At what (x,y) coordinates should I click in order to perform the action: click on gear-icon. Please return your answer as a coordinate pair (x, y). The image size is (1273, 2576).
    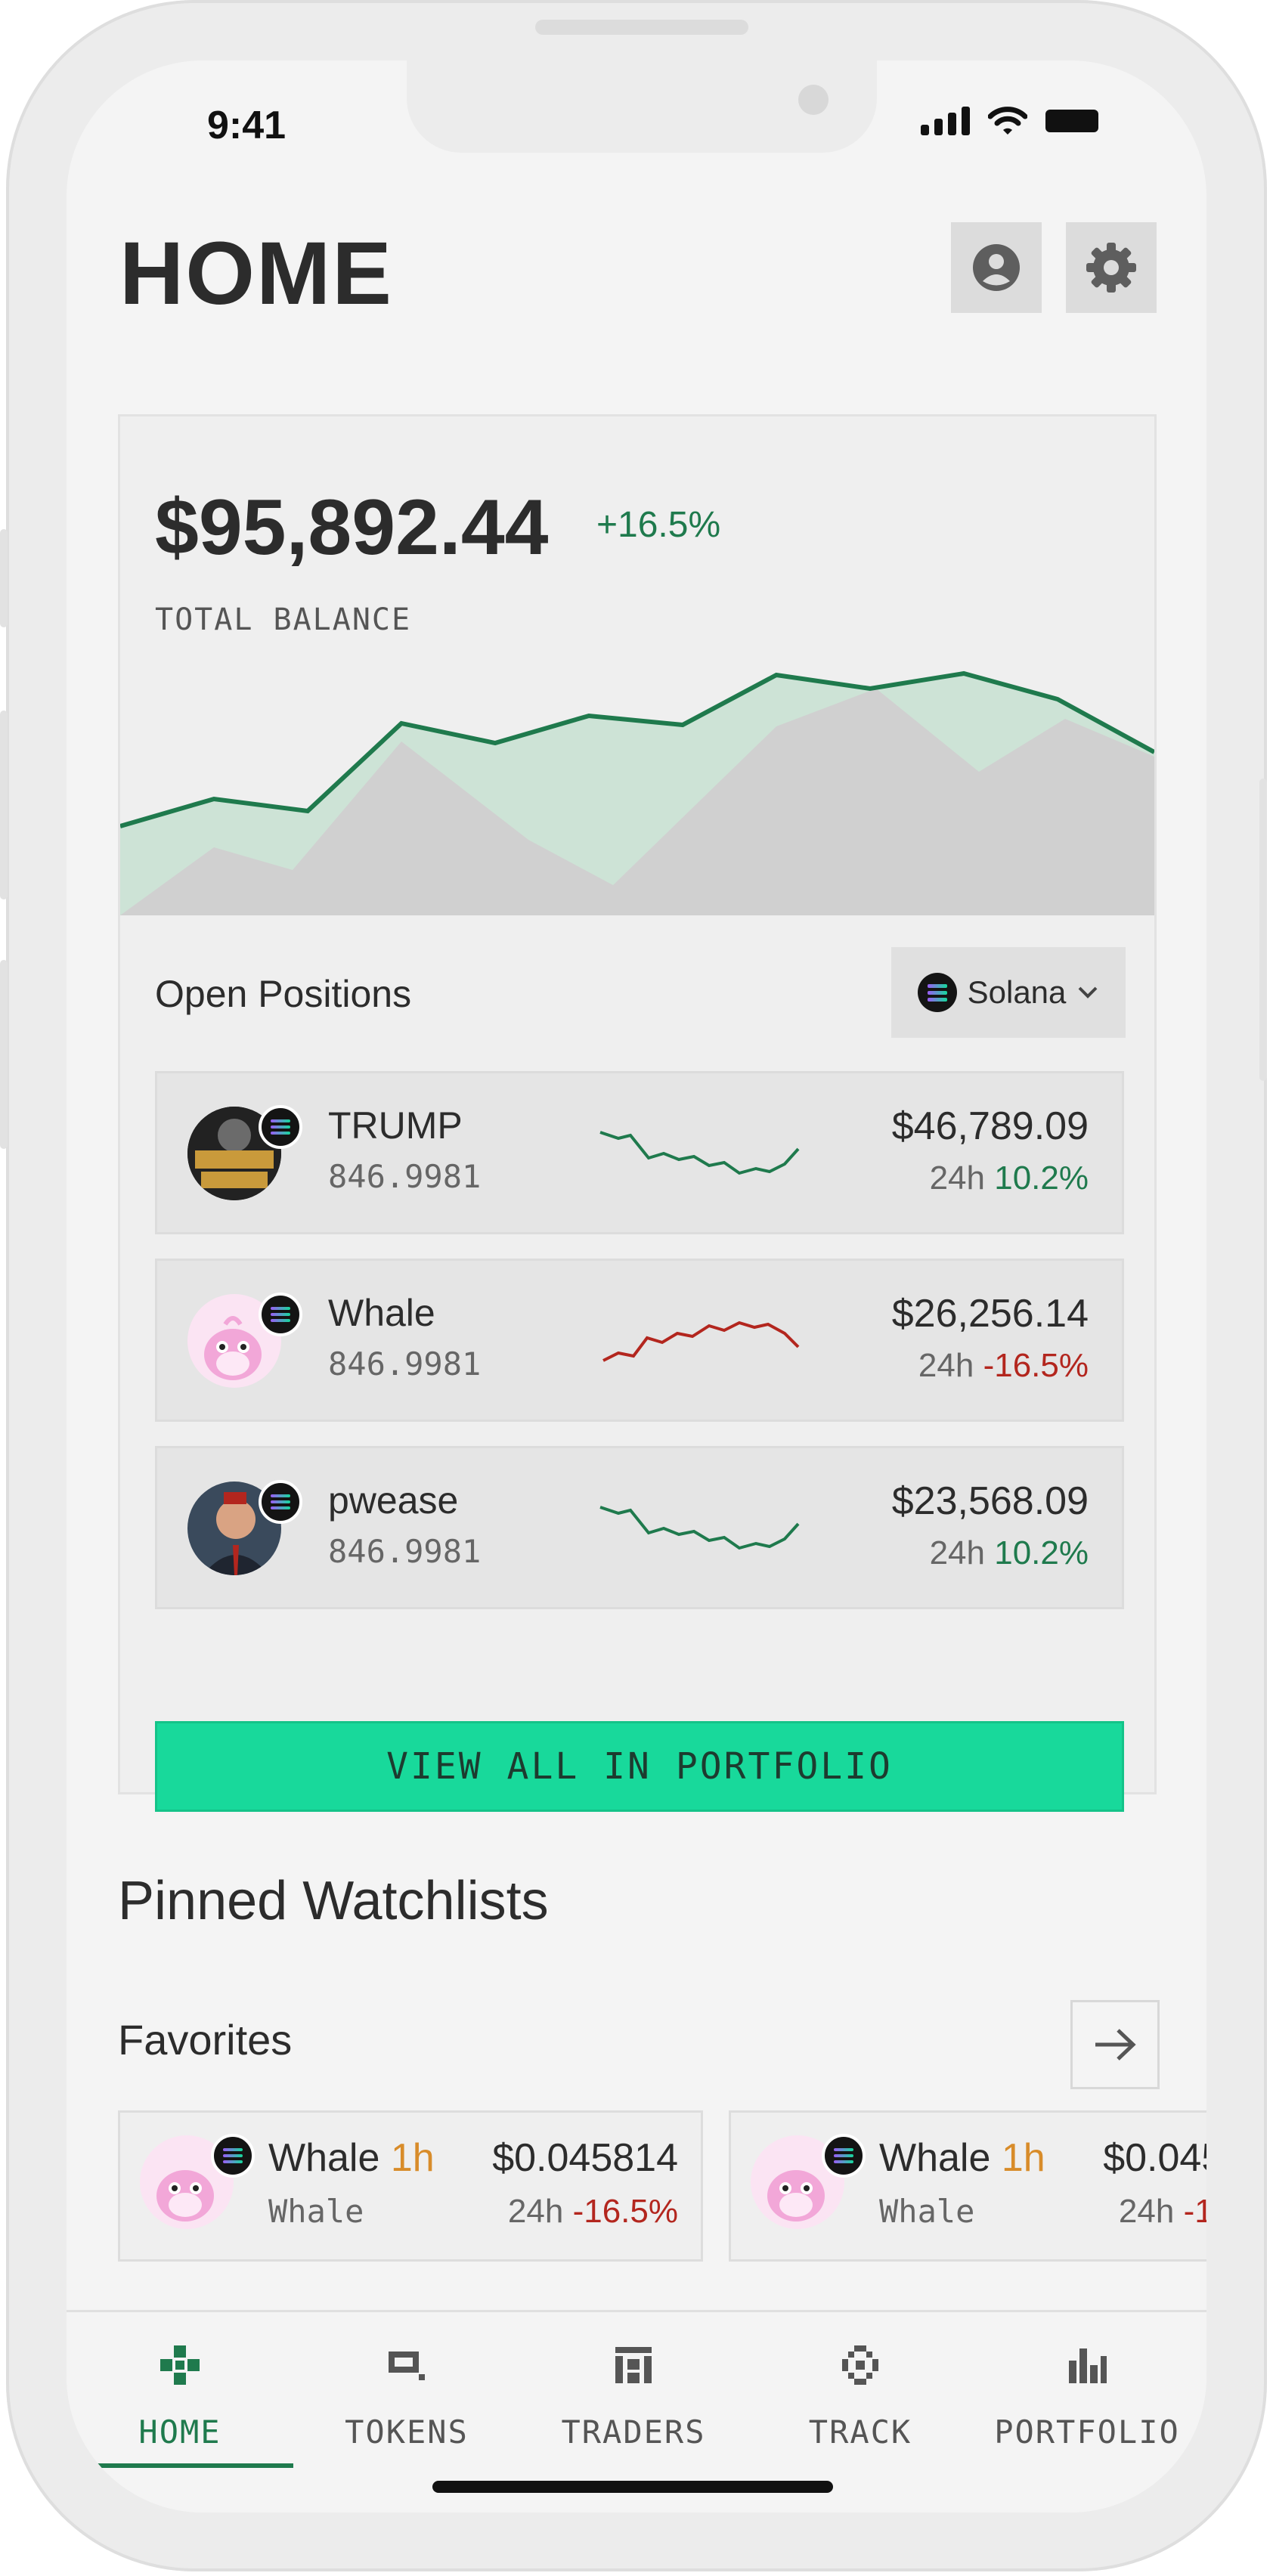
    Looking at the image, I should click on (1111, 268).